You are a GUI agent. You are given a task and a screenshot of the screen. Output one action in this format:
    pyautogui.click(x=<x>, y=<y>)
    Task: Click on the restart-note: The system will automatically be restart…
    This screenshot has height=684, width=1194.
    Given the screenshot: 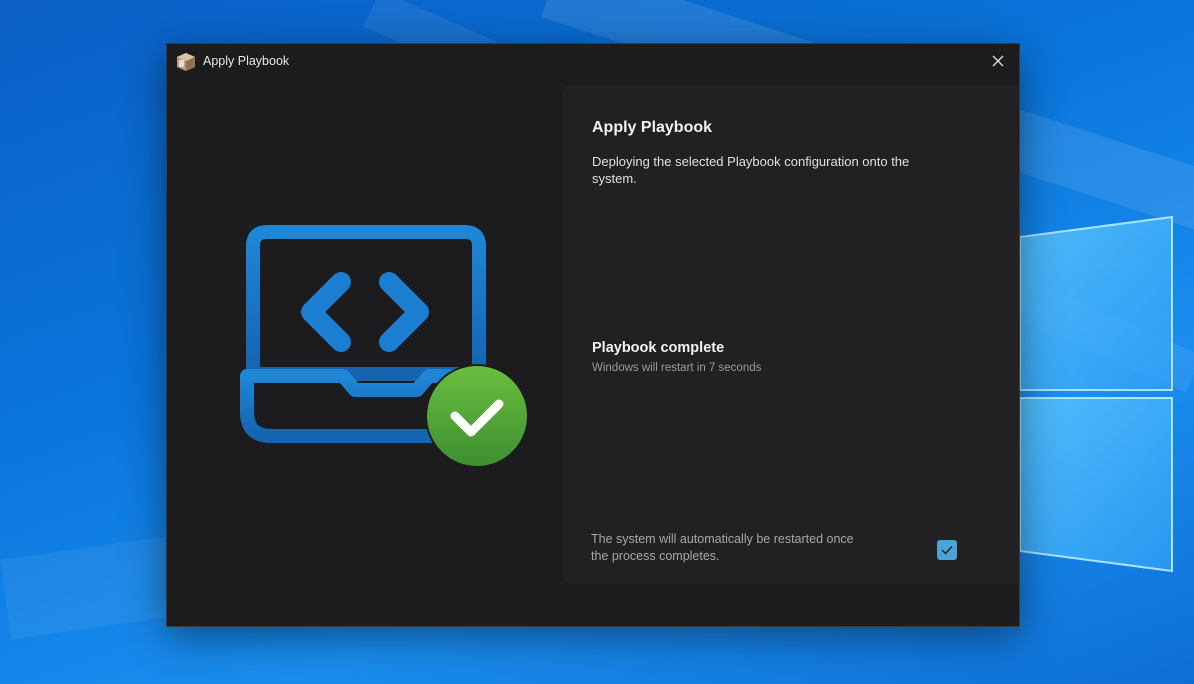 What is the action you would take?
    pyautogui.click(x=722, y=547)
    